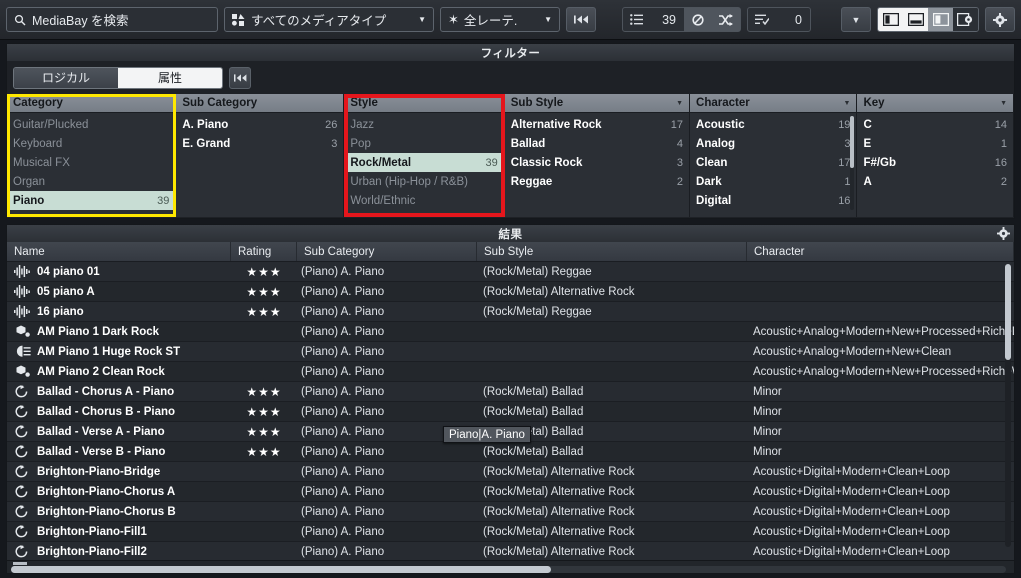 The height and width of the screenshot is (578, 1021). What do you see at coordinates (424, 103) in the screenshot?
I see `filter-column-header: Style` at bounding box center [424, 103].